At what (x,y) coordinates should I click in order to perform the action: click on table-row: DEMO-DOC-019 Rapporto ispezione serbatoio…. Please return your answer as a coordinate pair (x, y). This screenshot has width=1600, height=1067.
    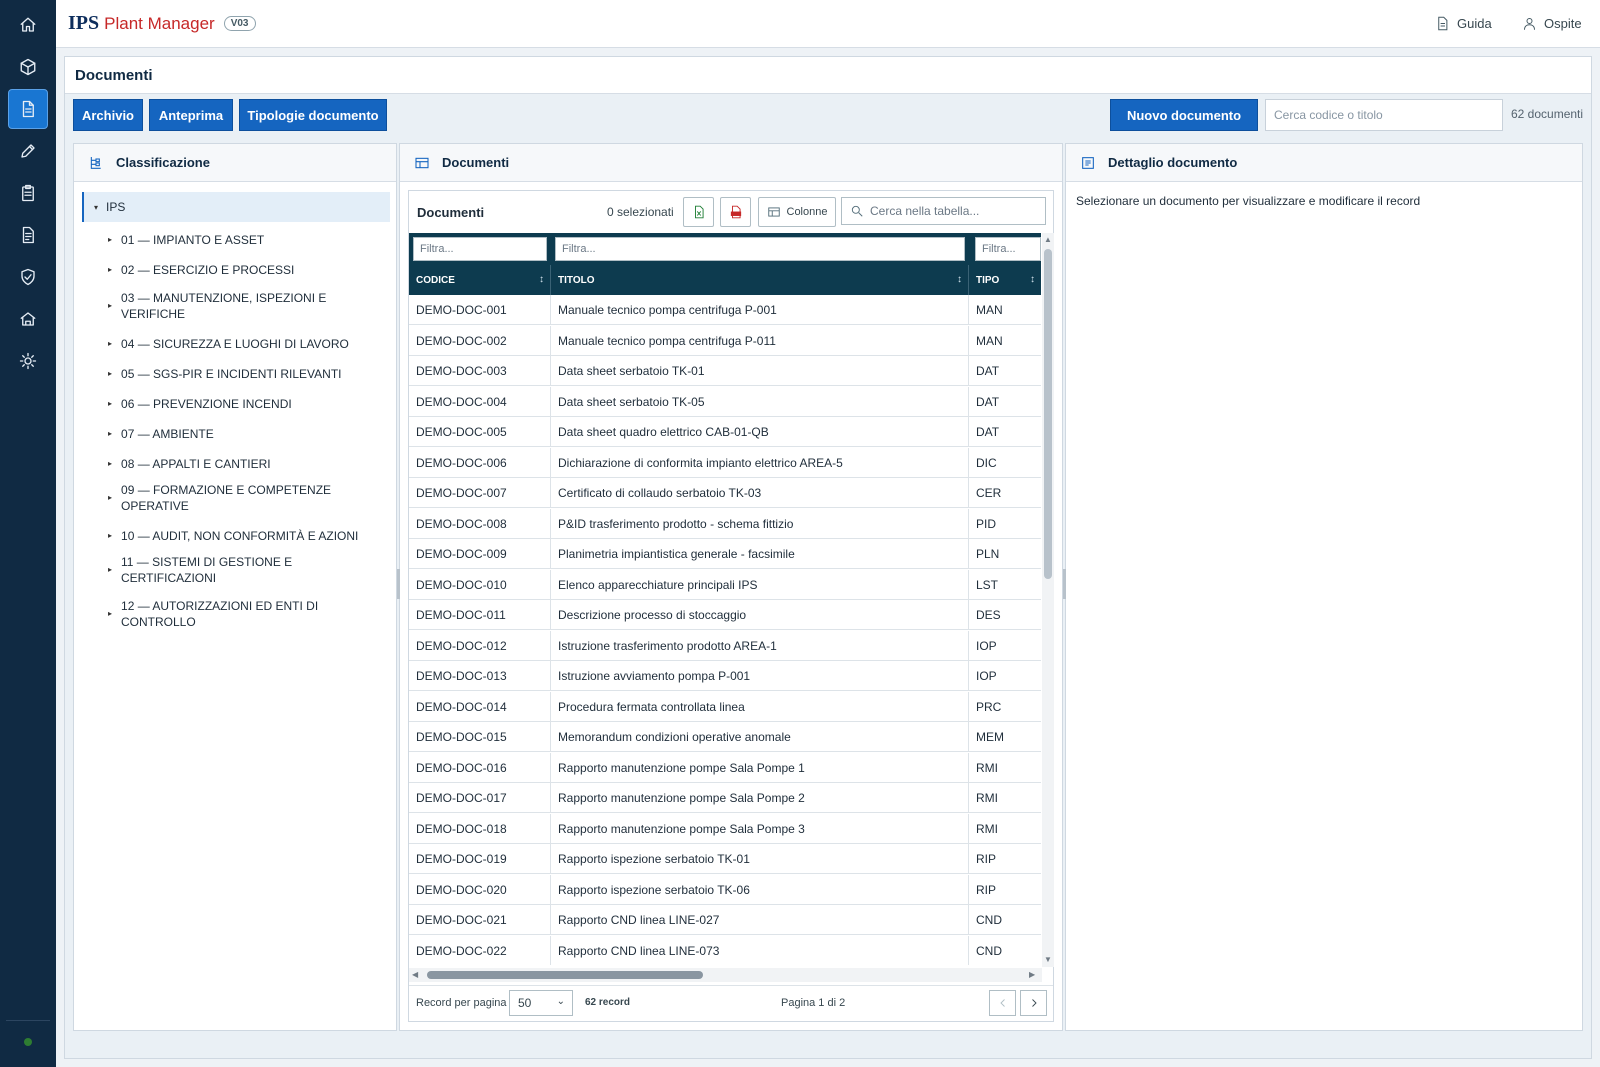
    Looking at the image, I should click on (725, 859).